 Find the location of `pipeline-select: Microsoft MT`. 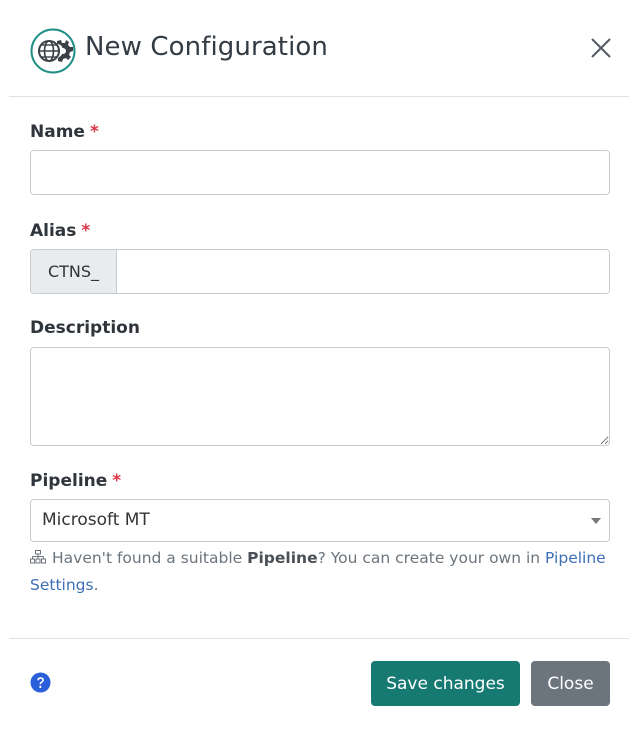

pipeline-select: Microsoft MT is located at coordinates (320, 520).